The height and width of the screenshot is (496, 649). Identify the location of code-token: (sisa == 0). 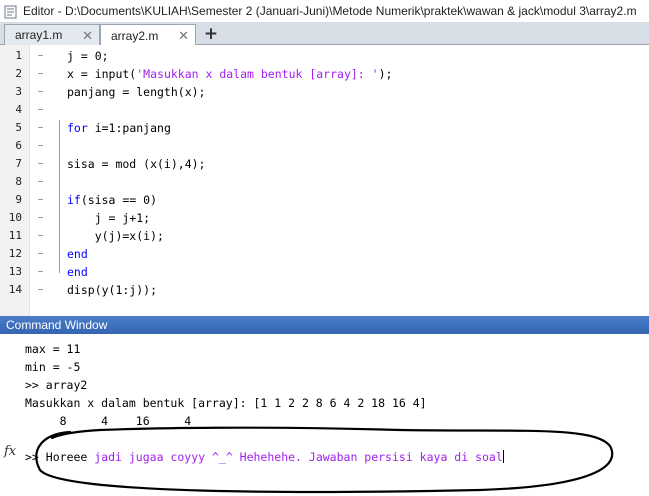
(119, 200).